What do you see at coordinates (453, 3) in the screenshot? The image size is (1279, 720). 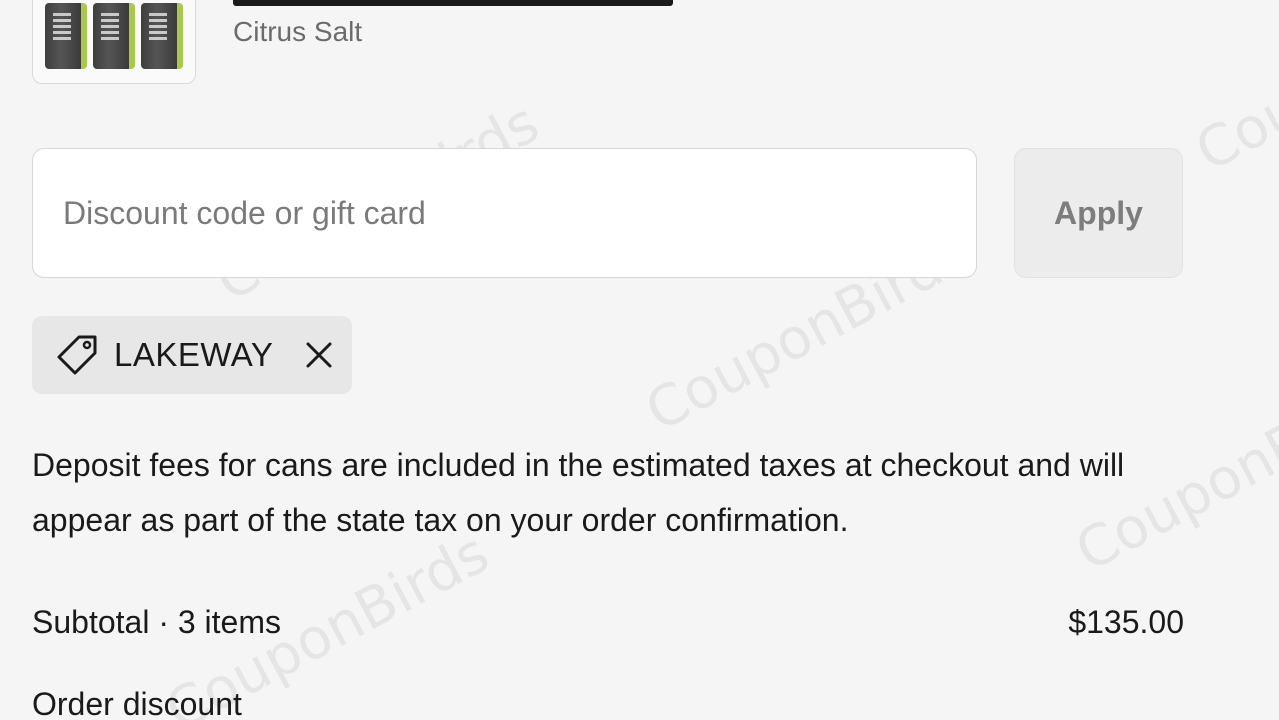 I see `product-title-cropped` at bounding box center [453, 3].